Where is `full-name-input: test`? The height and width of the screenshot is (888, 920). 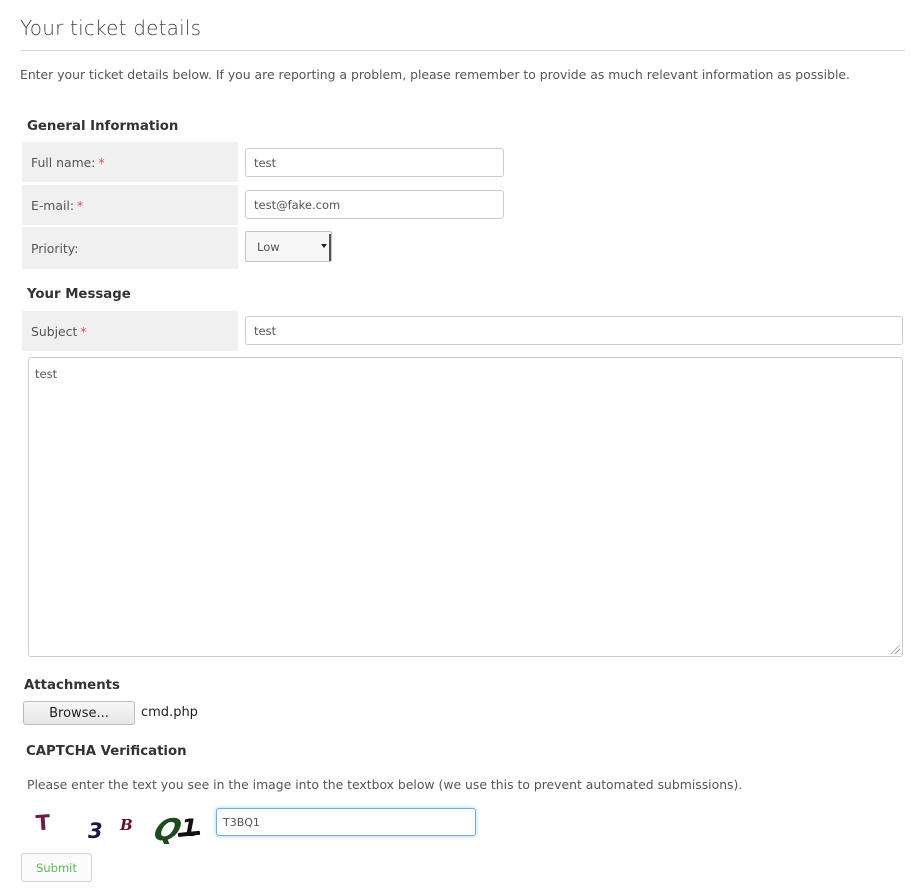 full-name-input: test is located at coordinates (374, 162).